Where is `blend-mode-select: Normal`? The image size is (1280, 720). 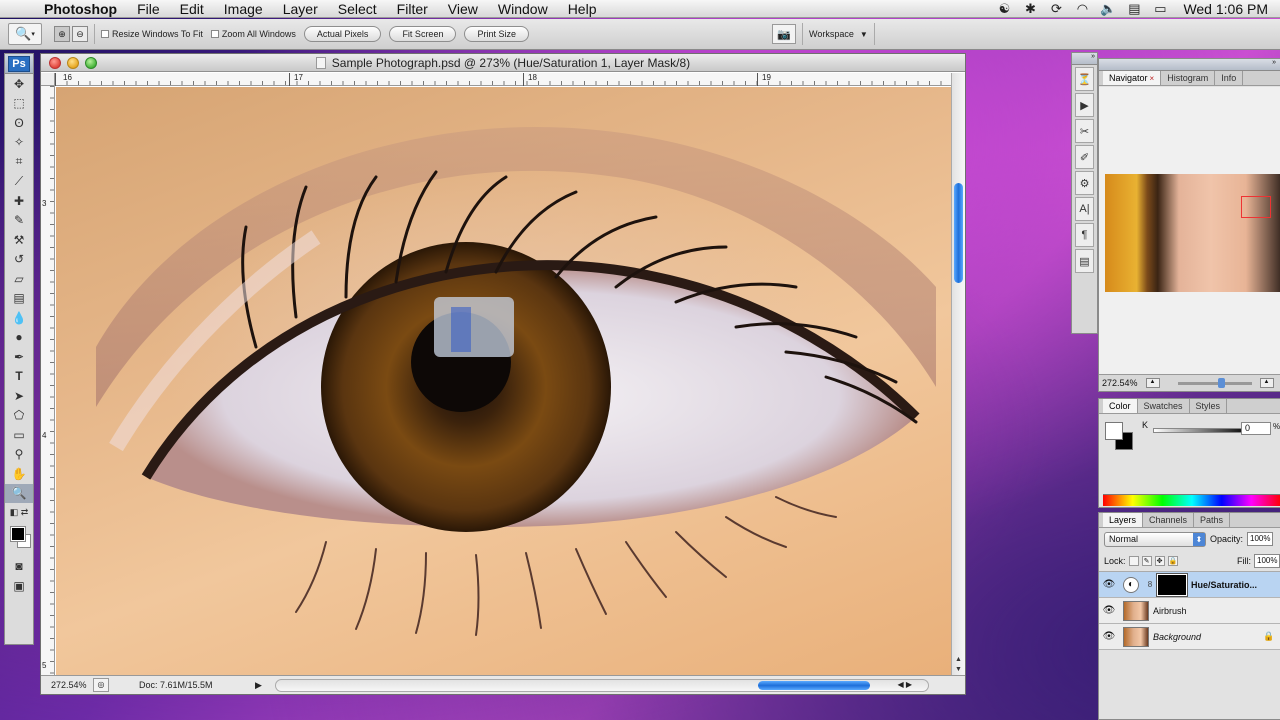 blend-mode-select: Normal is located at coordinates (1155, 539).